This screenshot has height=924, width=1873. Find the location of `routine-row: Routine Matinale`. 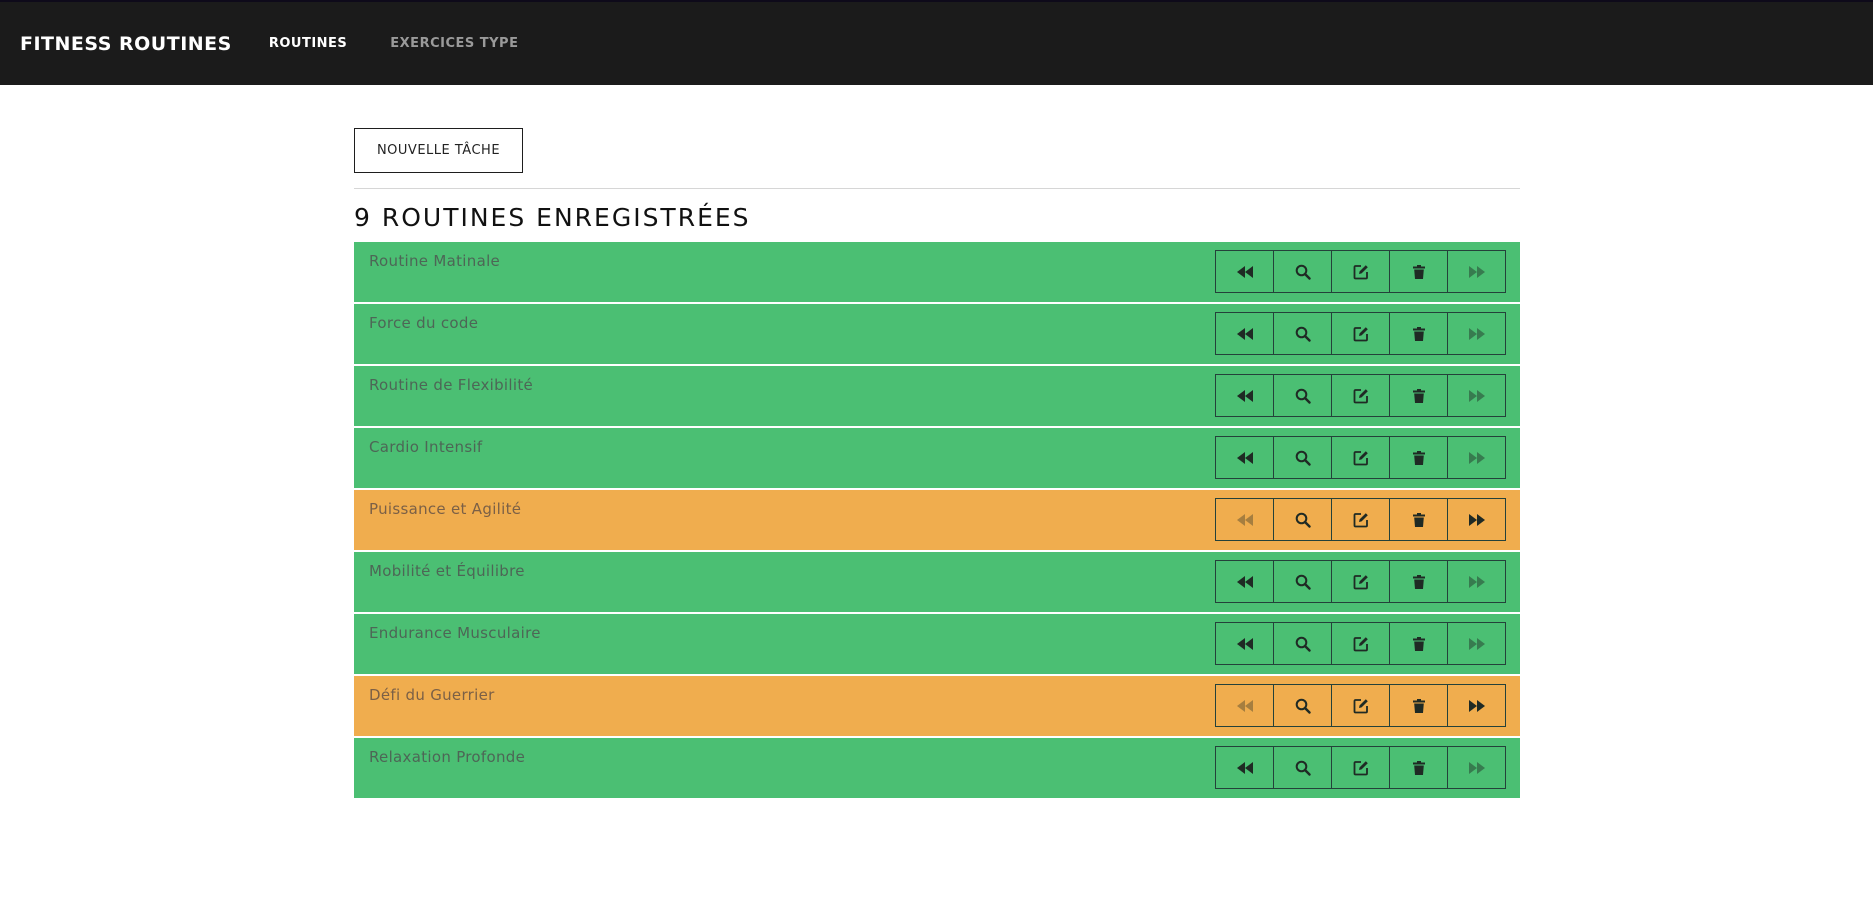

routine-row: Routine Matinale is located at coordinates (937, 272).